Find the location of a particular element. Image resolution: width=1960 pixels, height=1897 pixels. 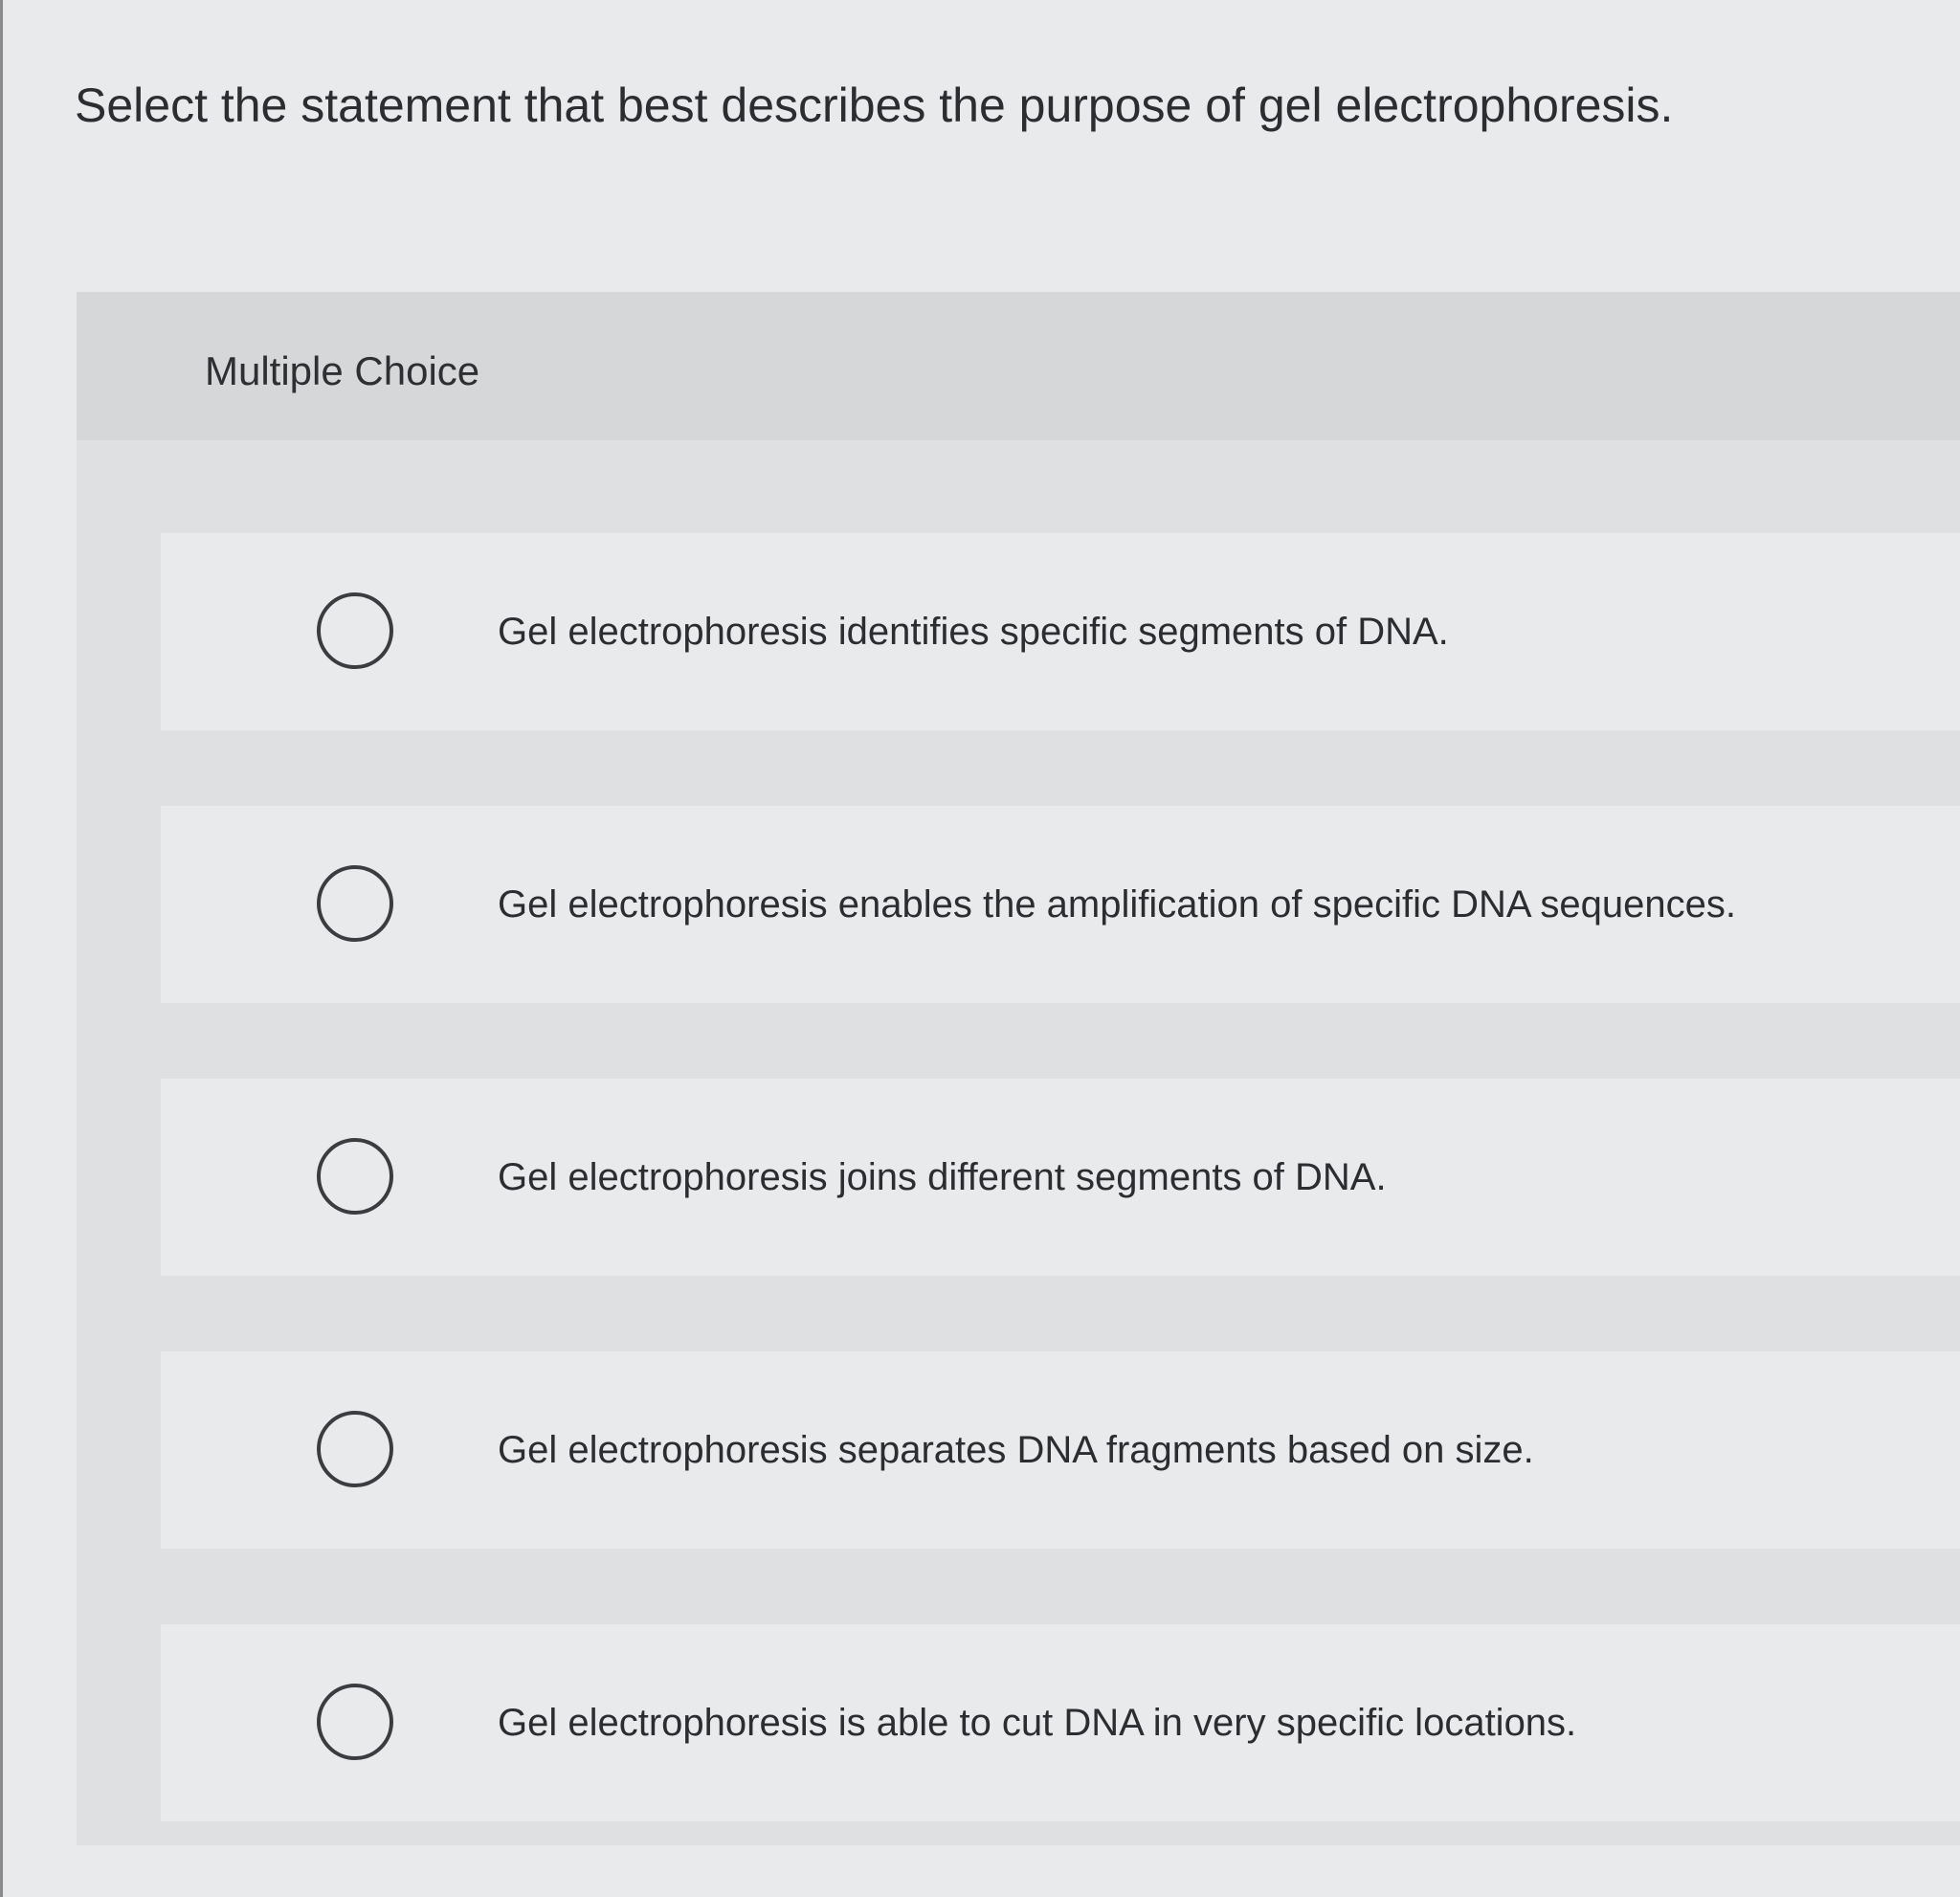

page-left-edge is located at coordinates (2, 948).